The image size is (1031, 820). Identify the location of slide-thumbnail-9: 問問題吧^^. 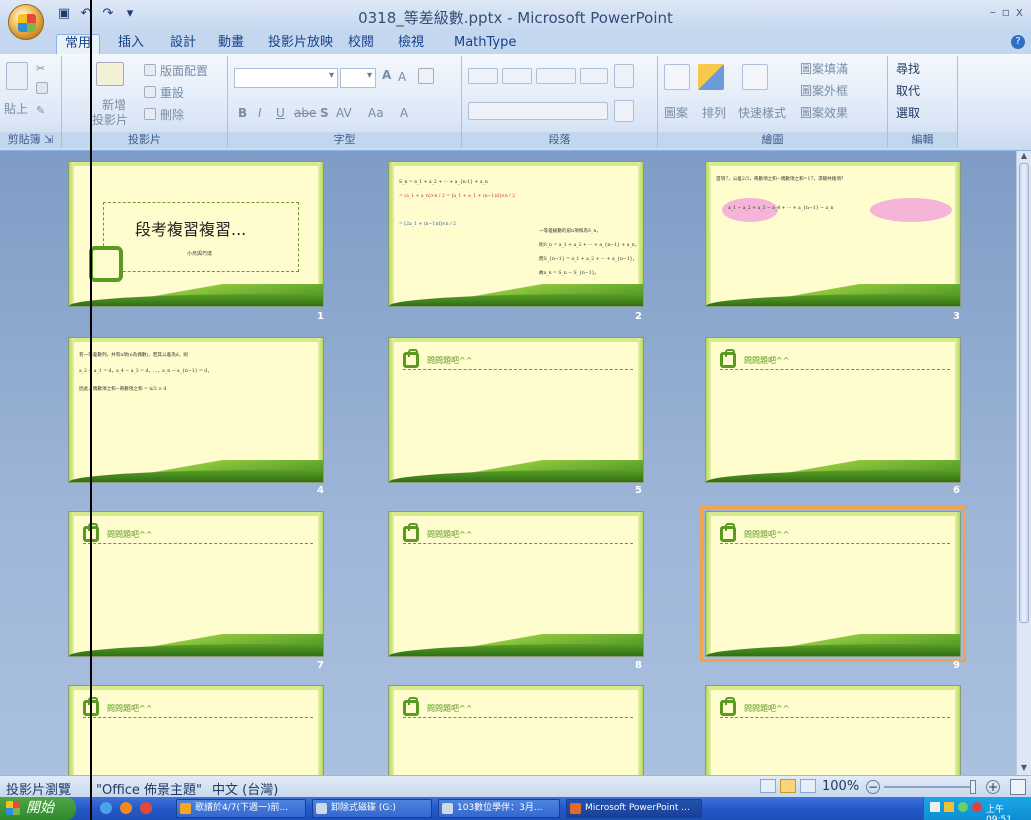
(833, 584).